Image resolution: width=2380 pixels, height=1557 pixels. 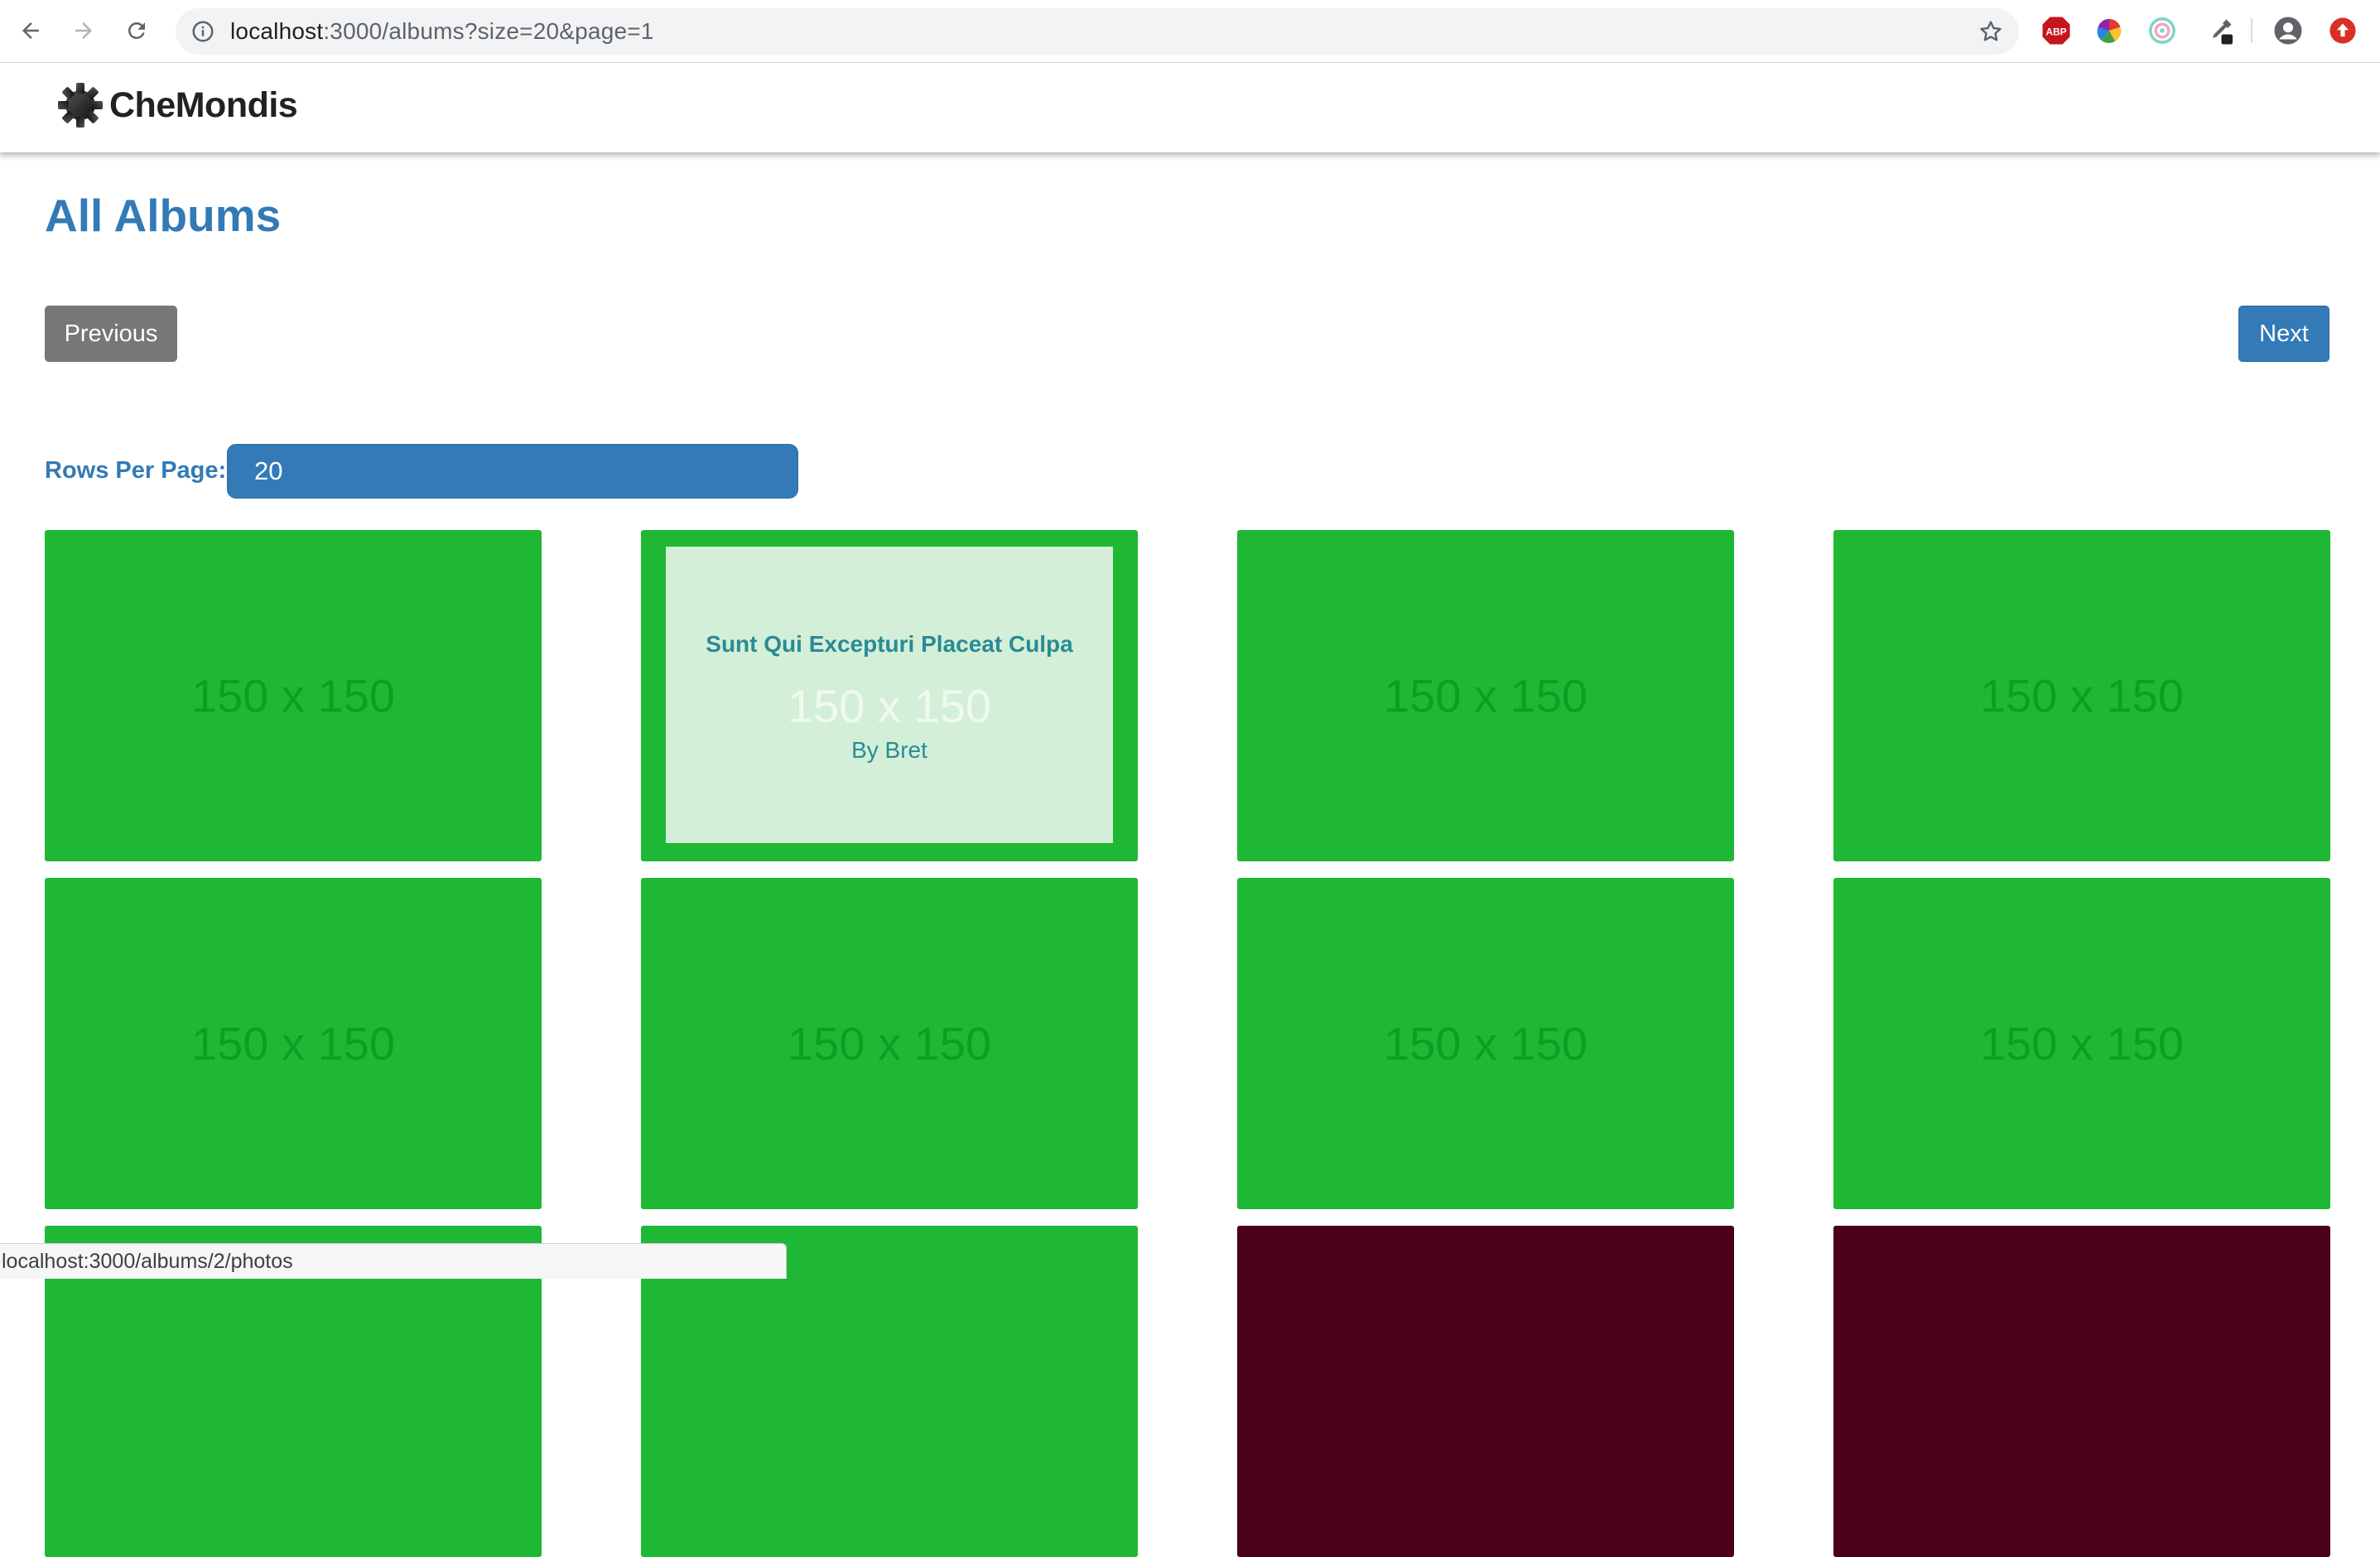 What do you see at coordinates (2342, 31) in the screenshot?
I see `update-available-icon` at bounding box center [2342, 31].